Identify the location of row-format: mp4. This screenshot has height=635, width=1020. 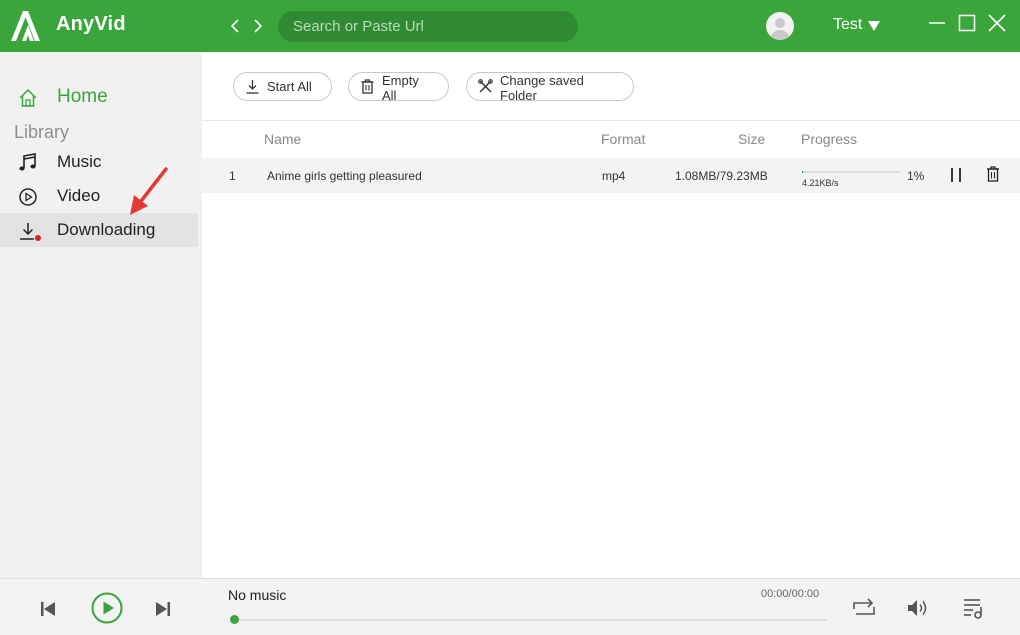
(614, 176).